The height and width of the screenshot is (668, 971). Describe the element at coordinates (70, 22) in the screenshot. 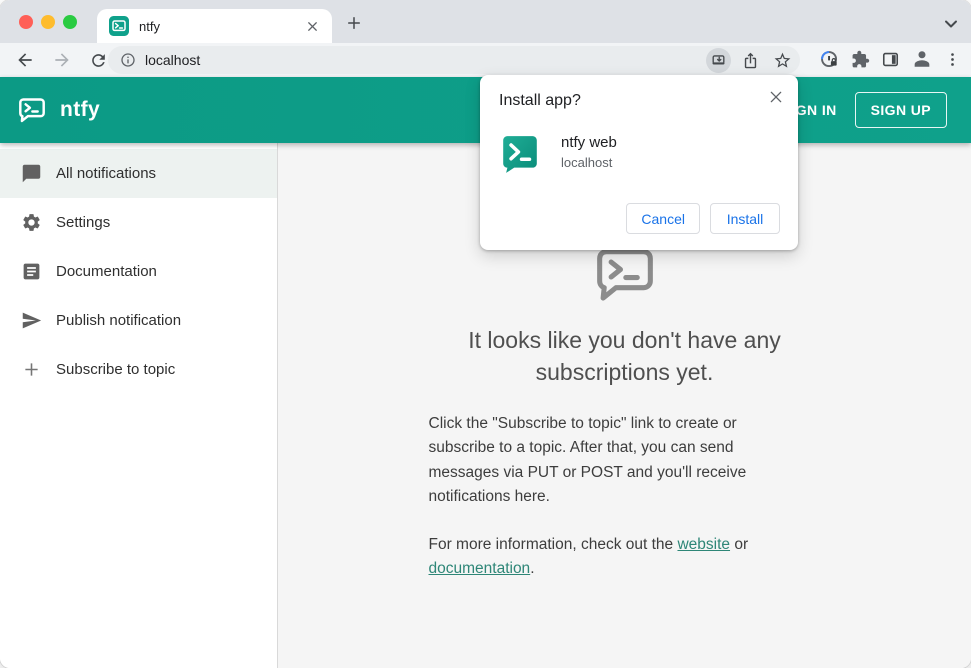

I see `zoom-window-button` at that location.